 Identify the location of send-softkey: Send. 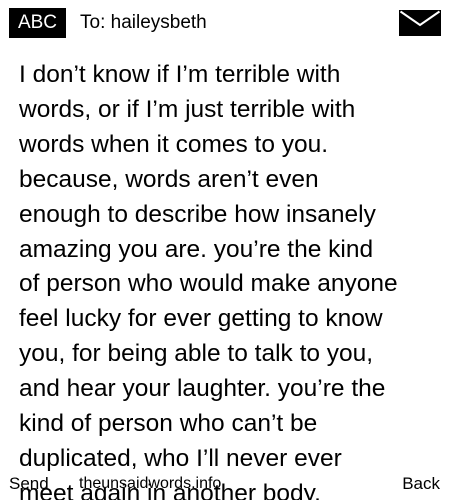
(29, 484).